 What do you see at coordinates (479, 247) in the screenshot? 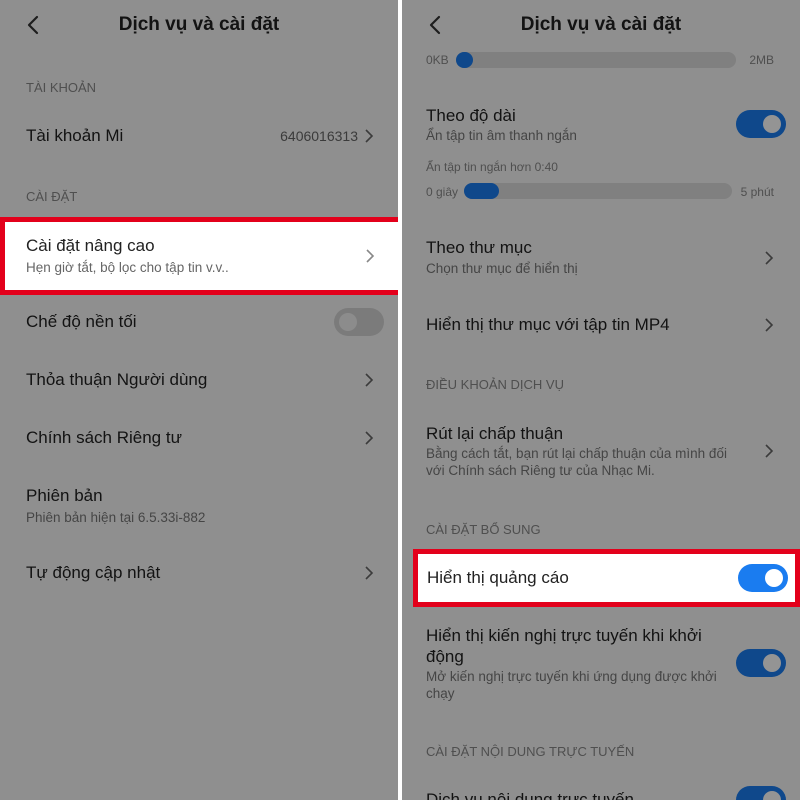
I see `folder-filter-label: Theo thư mục` at bounding box center [479, 247].